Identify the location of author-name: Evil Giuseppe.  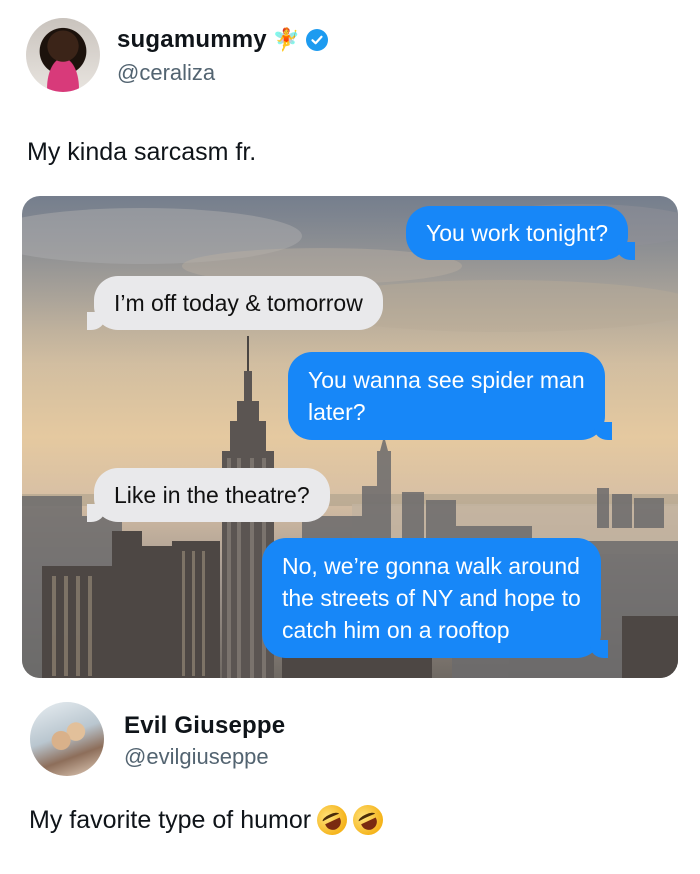
(204, 726).